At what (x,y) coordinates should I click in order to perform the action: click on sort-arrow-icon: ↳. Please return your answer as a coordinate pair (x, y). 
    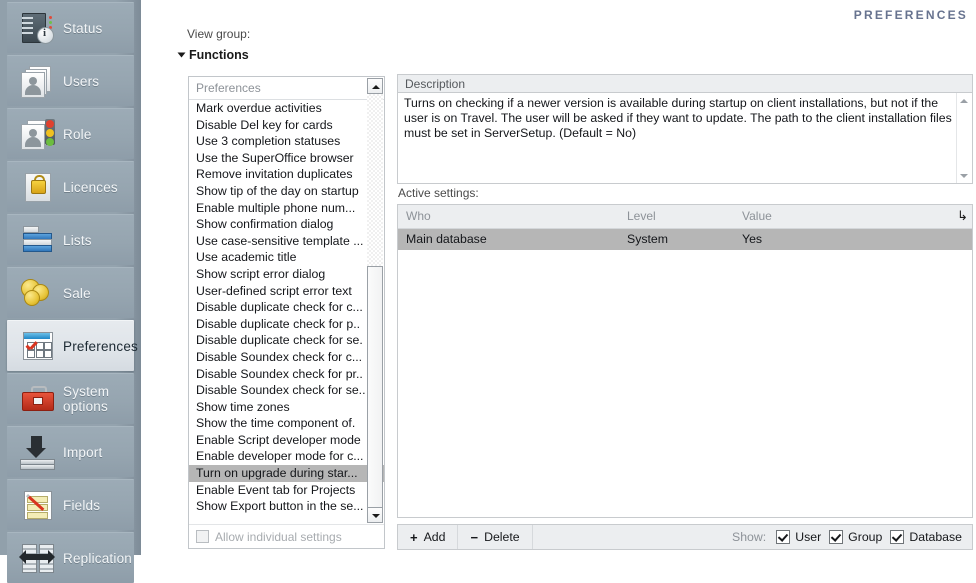
    Looking at the image, I should click on (962, 216).